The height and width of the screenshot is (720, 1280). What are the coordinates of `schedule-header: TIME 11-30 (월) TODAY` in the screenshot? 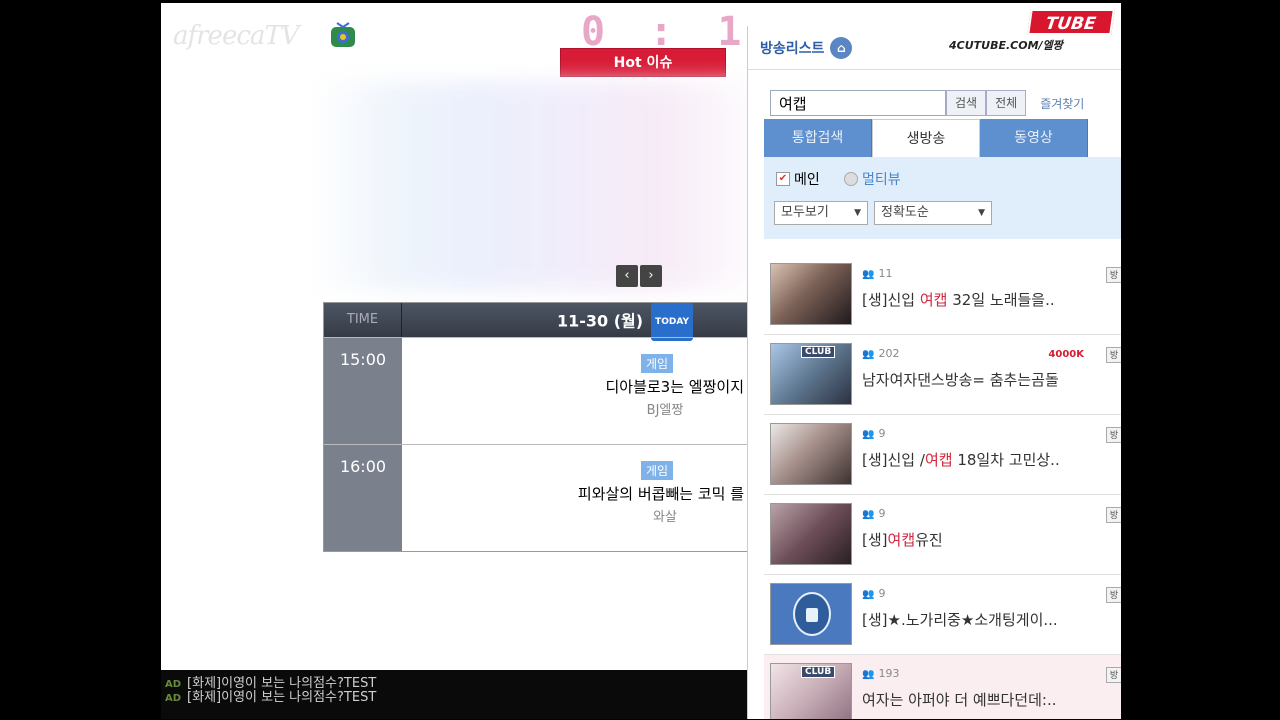 It's located at (543, 322).